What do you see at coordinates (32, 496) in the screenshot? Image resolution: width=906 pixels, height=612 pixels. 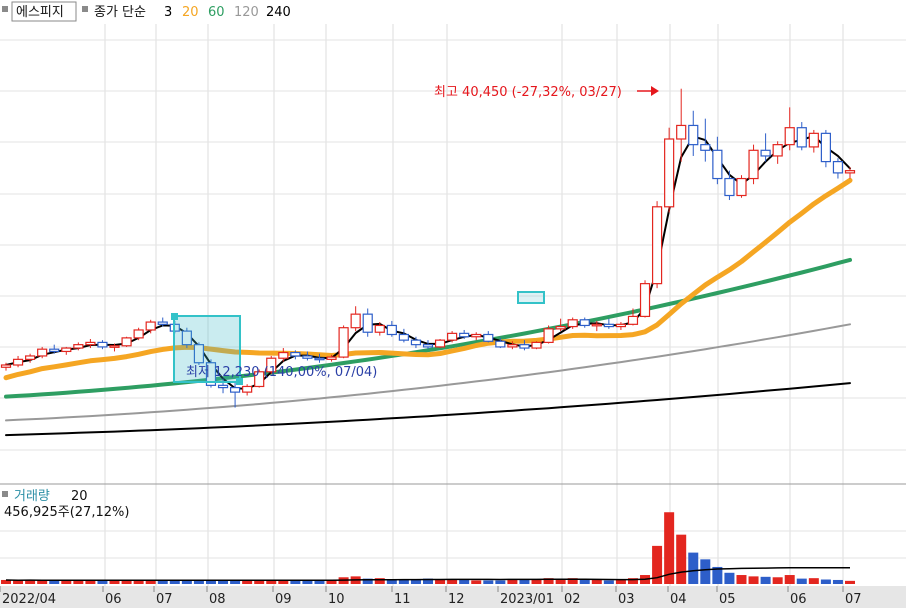 I see `volume-label: 거래량` at bounding box center [32, 496].